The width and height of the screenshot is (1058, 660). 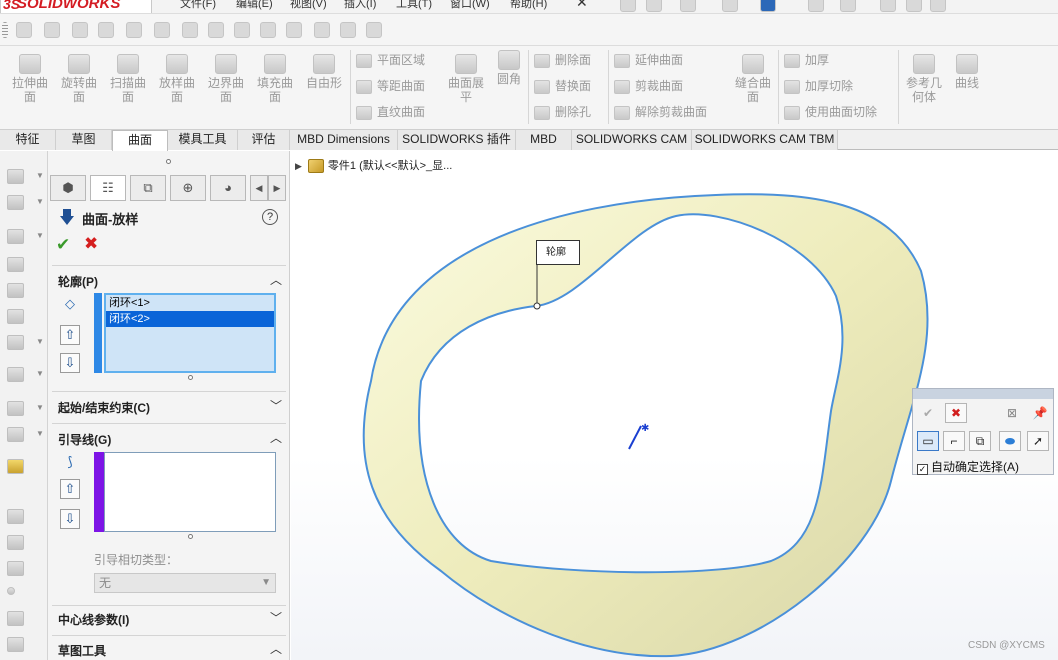 What do you see at coordinates (15, 408) in the screenshot?
I see `reference-plane-icon` at bounding box center [15, 408].